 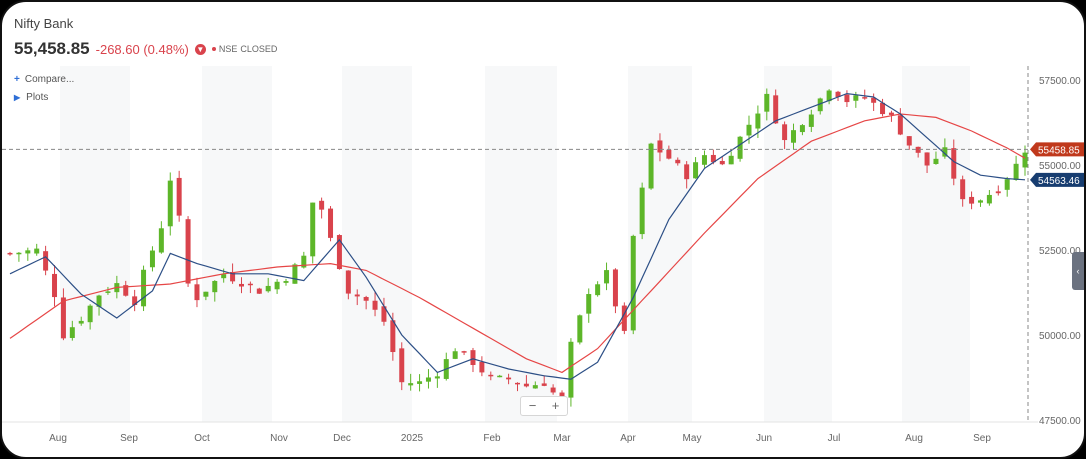 I want to click on y-tick-label: 50000.00, so click(x=1060, y=336).